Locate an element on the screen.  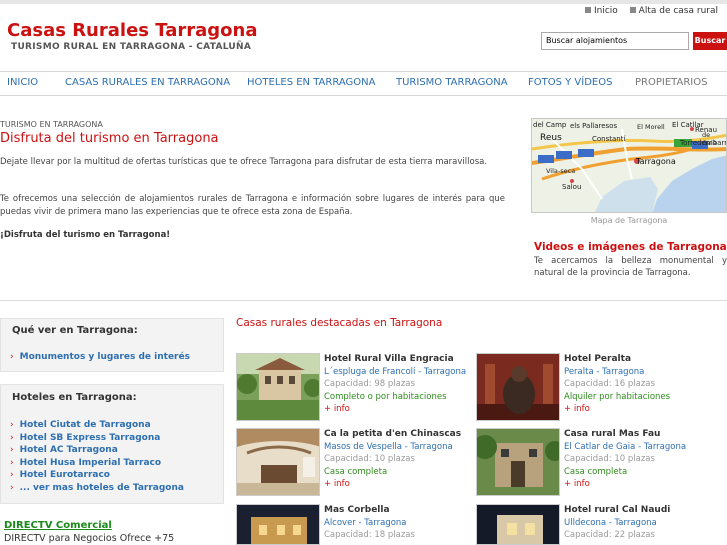
map-label: Salou is located at coordinates (572, 187).